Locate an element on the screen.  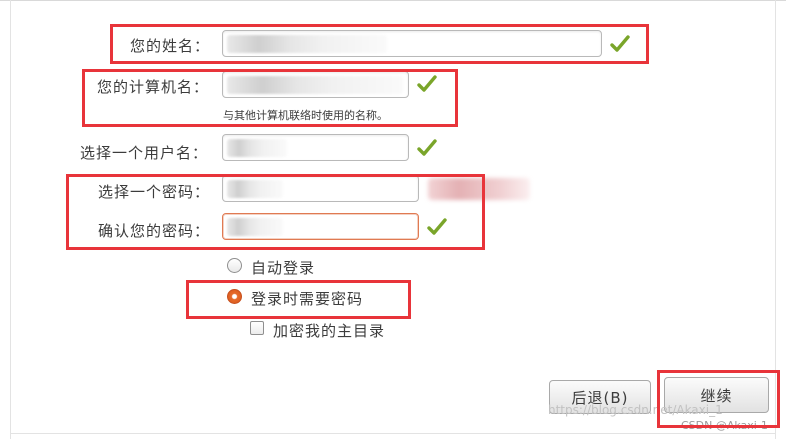
username-valid-check-icon is located at coordinates (427, 147).